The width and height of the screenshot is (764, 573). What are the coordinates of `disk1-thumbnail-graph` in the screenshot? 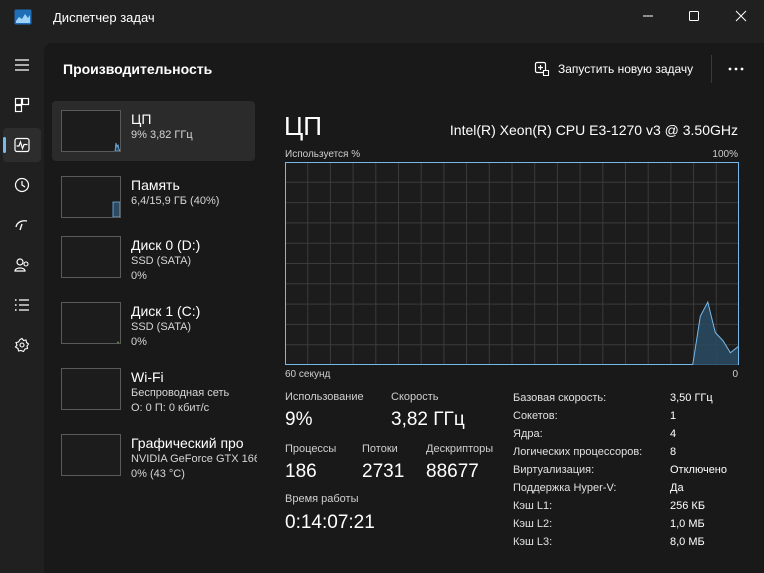 It's located at (91, 323).